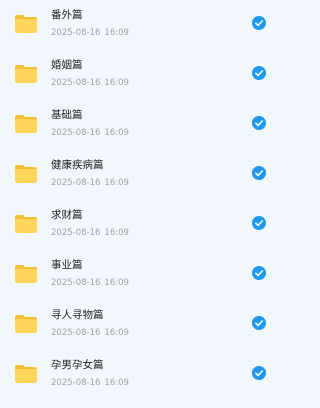 This screenshot has width=320, height=408. I want to click on list-item: 事业篇 2025-08-16 16:09, so click(140, 283).